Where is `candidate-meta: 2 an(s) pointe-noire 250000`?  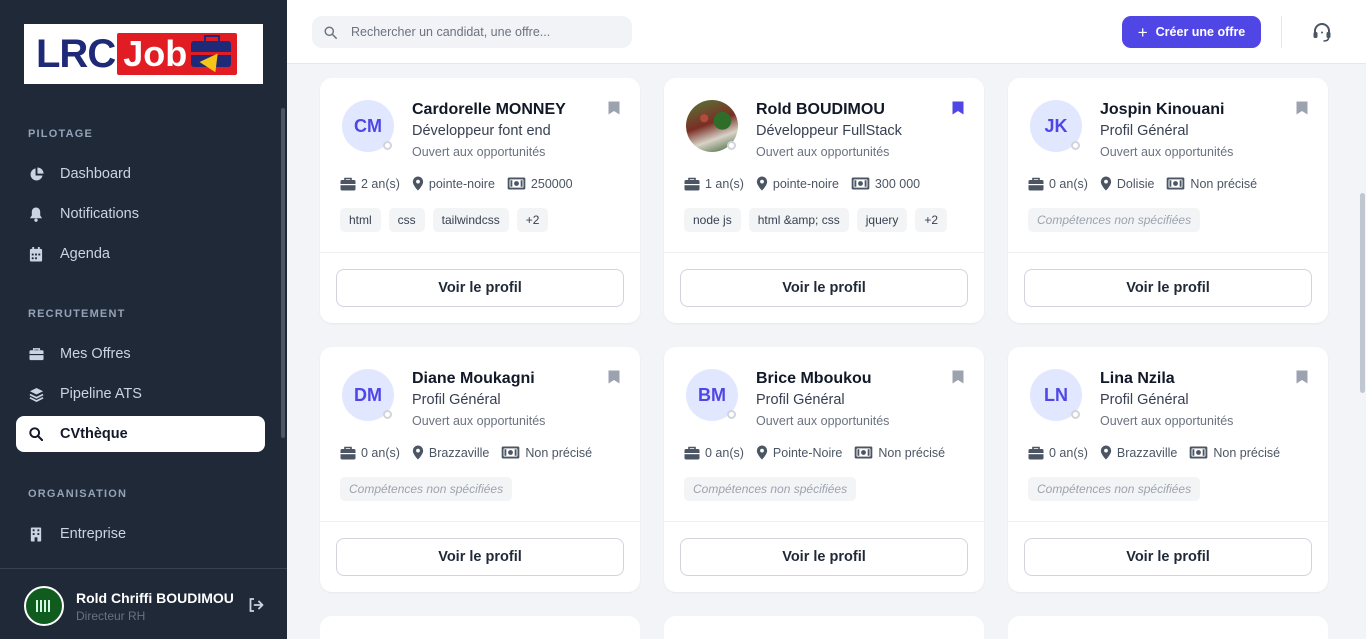 candidate-meta: 2 an(s) pointe-noire 250000 is located at coordinates (462, 183).